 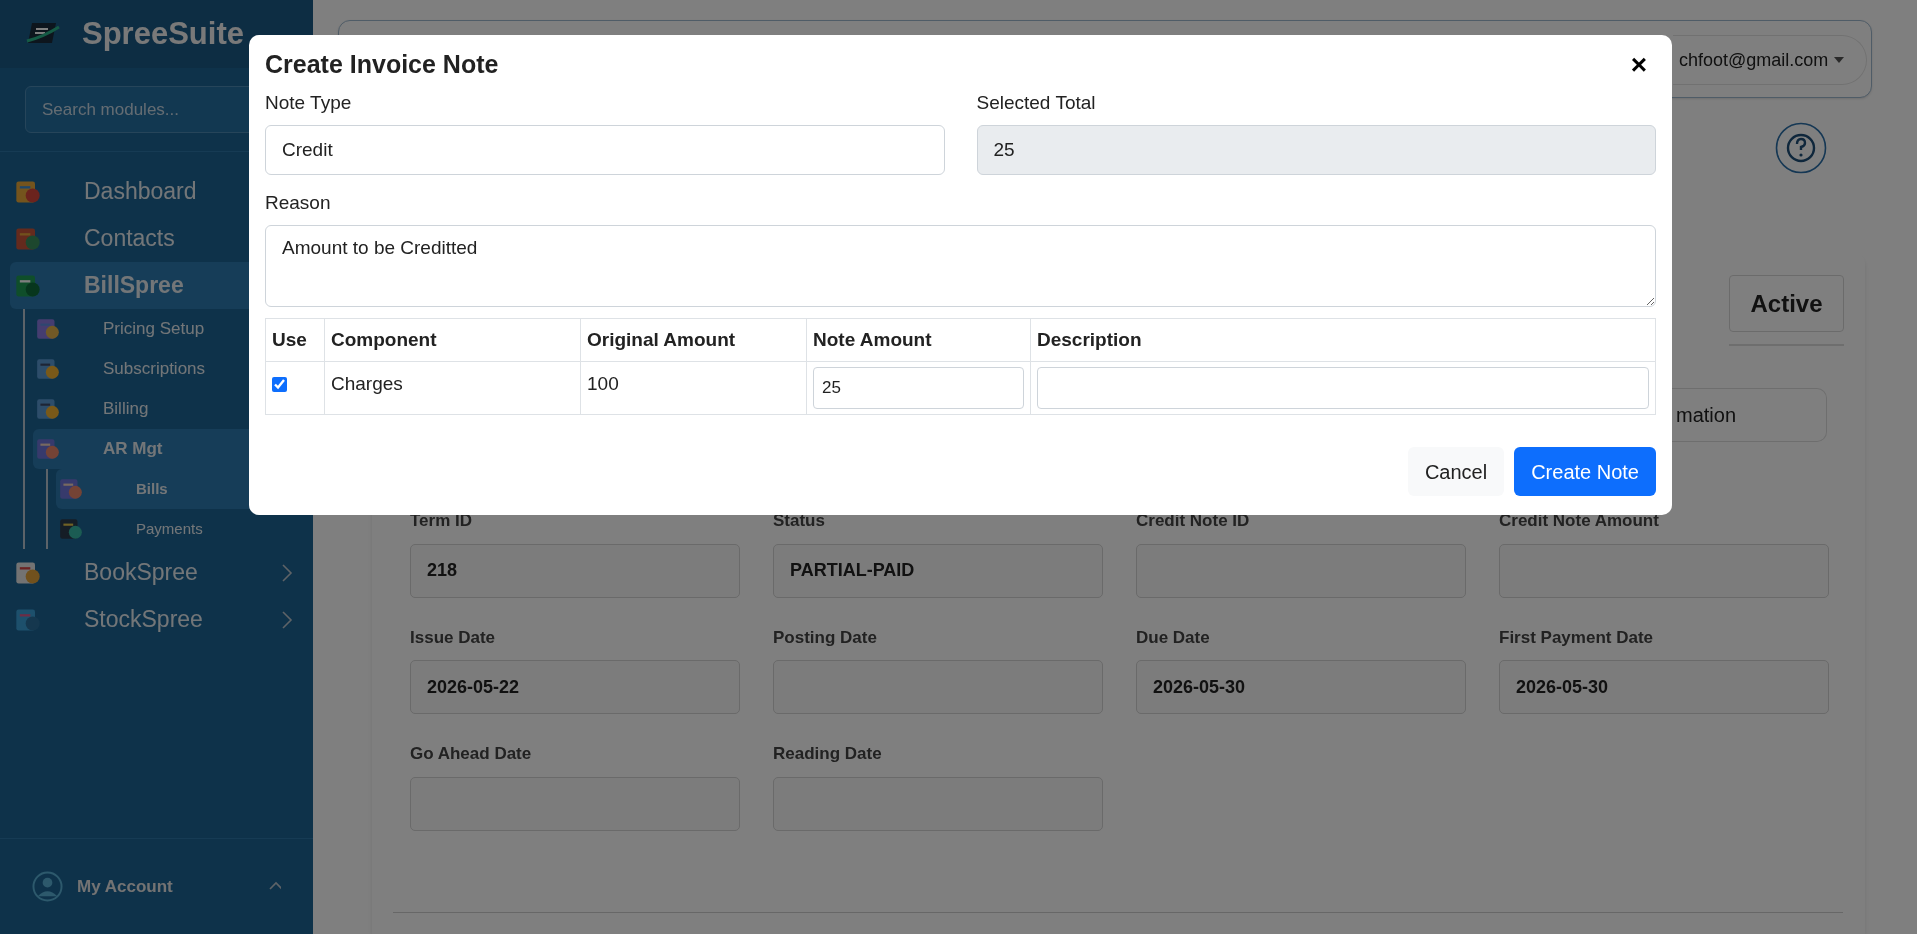 What do you see at coordinates (575, 687) in the screenshot?
I see `text-field: 2026-05-22` at bounding box center [575, 687].